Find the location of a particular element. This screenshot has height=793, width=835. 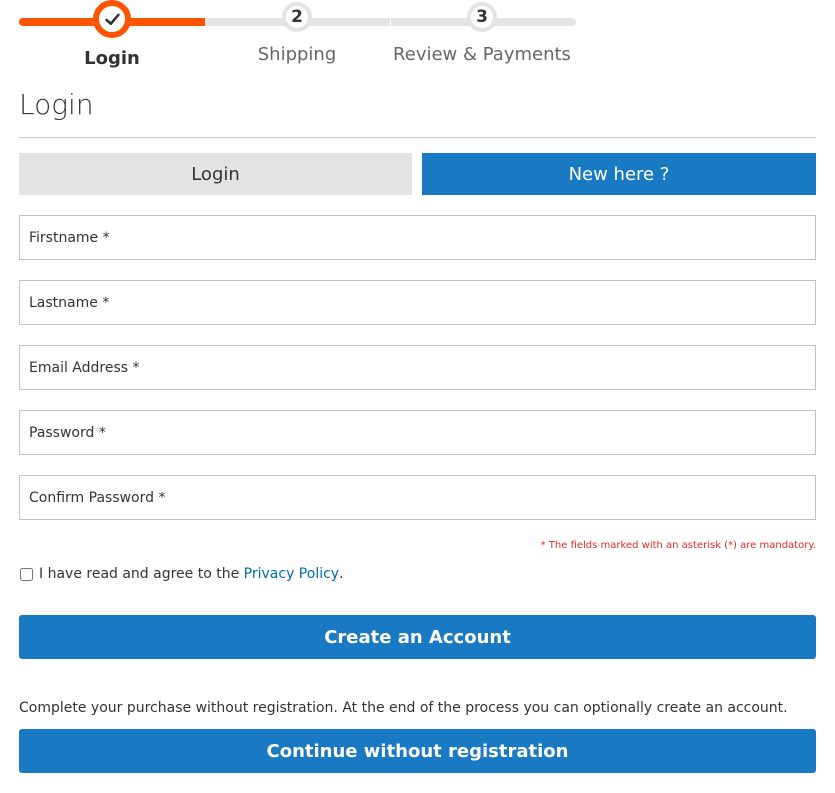

tab-new-here: New here ? is located at coordinates (619, 174).